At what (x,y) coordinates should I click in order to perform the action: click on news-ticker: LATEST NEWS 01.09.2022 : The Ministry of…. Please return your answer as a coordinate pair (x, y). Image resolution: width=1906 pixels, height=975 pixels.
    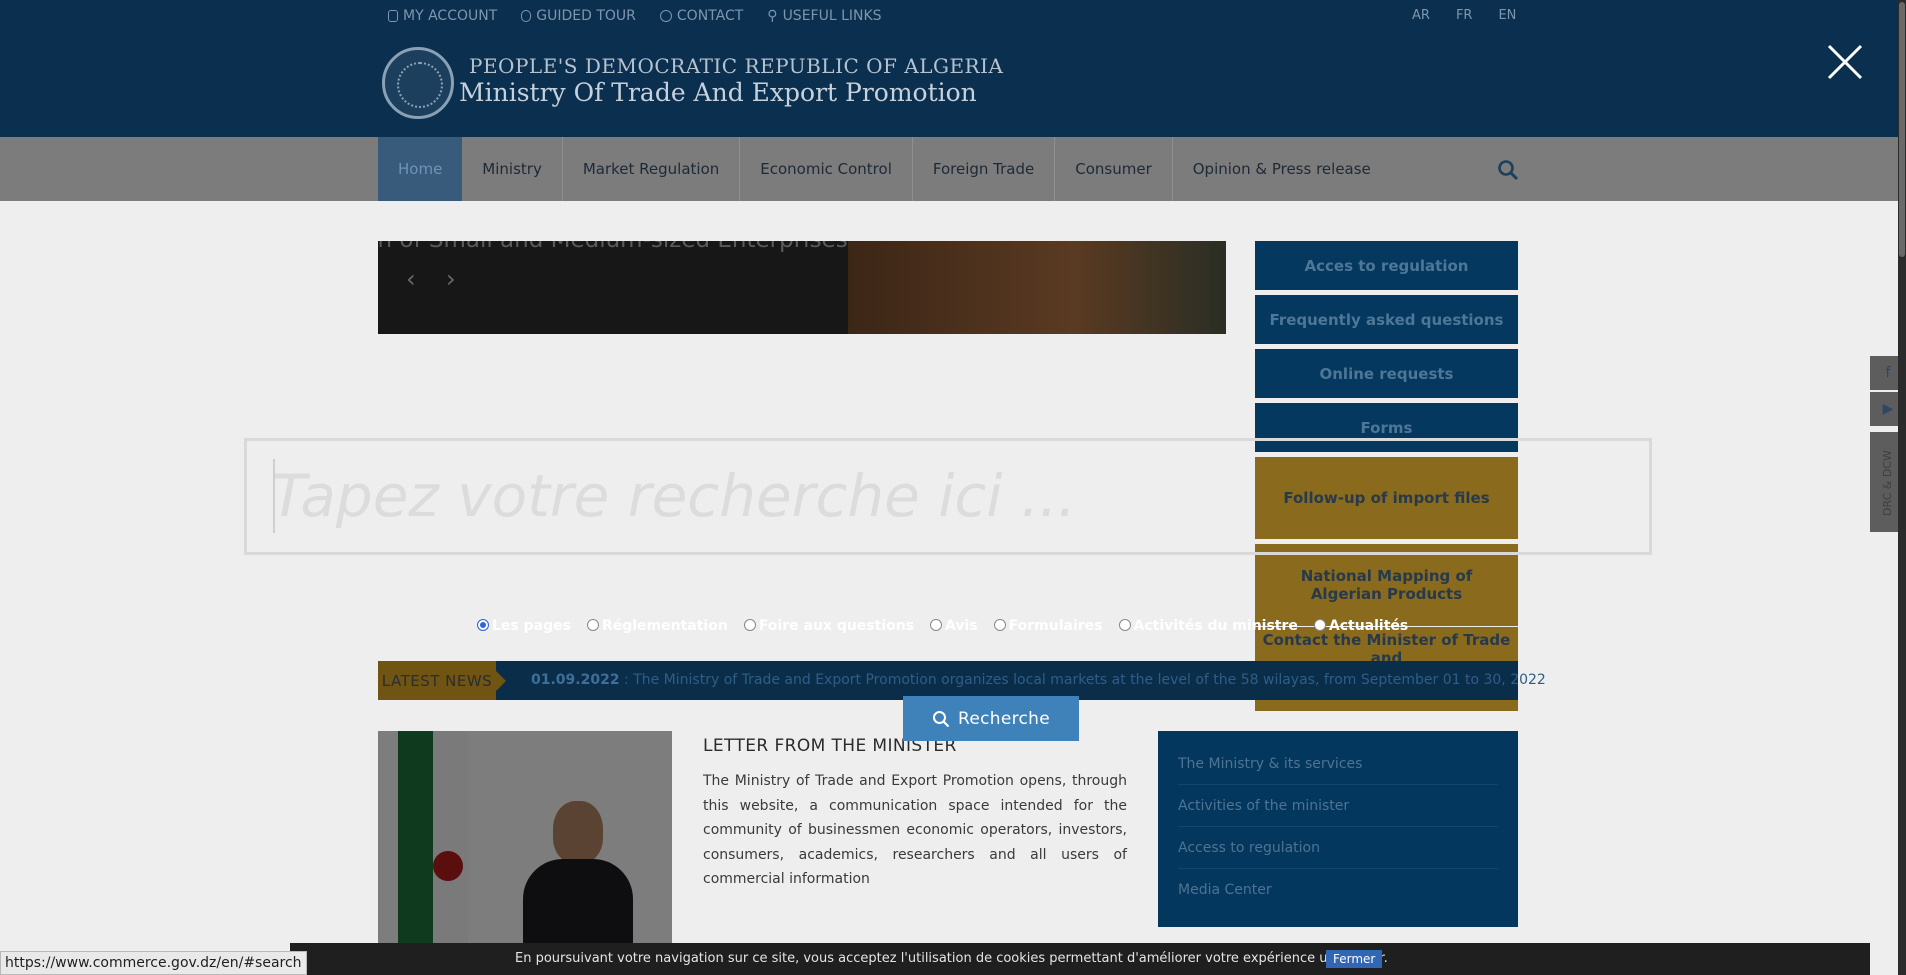
    Looking at the image, I should click on (962, 680).